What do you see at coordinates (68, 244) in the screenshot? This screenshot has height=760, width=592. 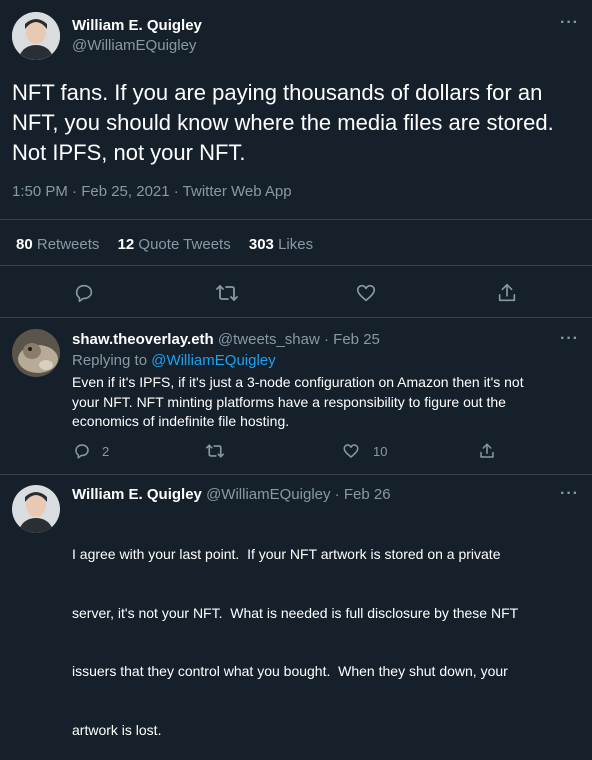 I see `retweets-label: Retweets` at bounding box center [68, 244].